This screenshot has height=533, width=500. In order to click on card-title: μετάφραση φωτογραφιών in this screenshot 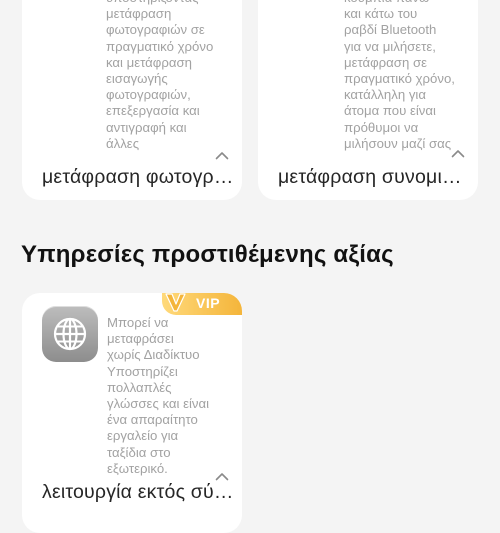, I will do `click(138, 177)`.